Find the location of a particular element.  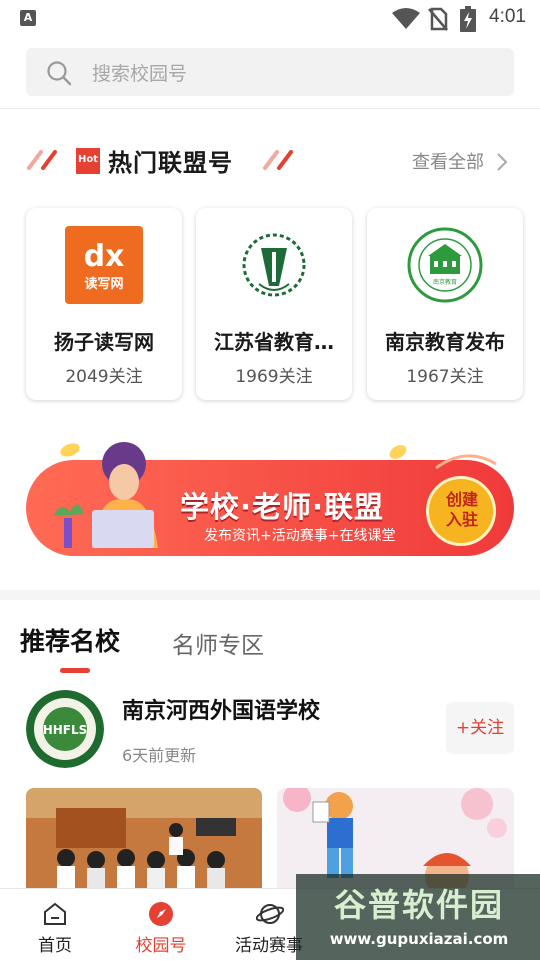

watermark: 谷普软件园 www.gupuxiazai.com is located at coordinates (418, 917).